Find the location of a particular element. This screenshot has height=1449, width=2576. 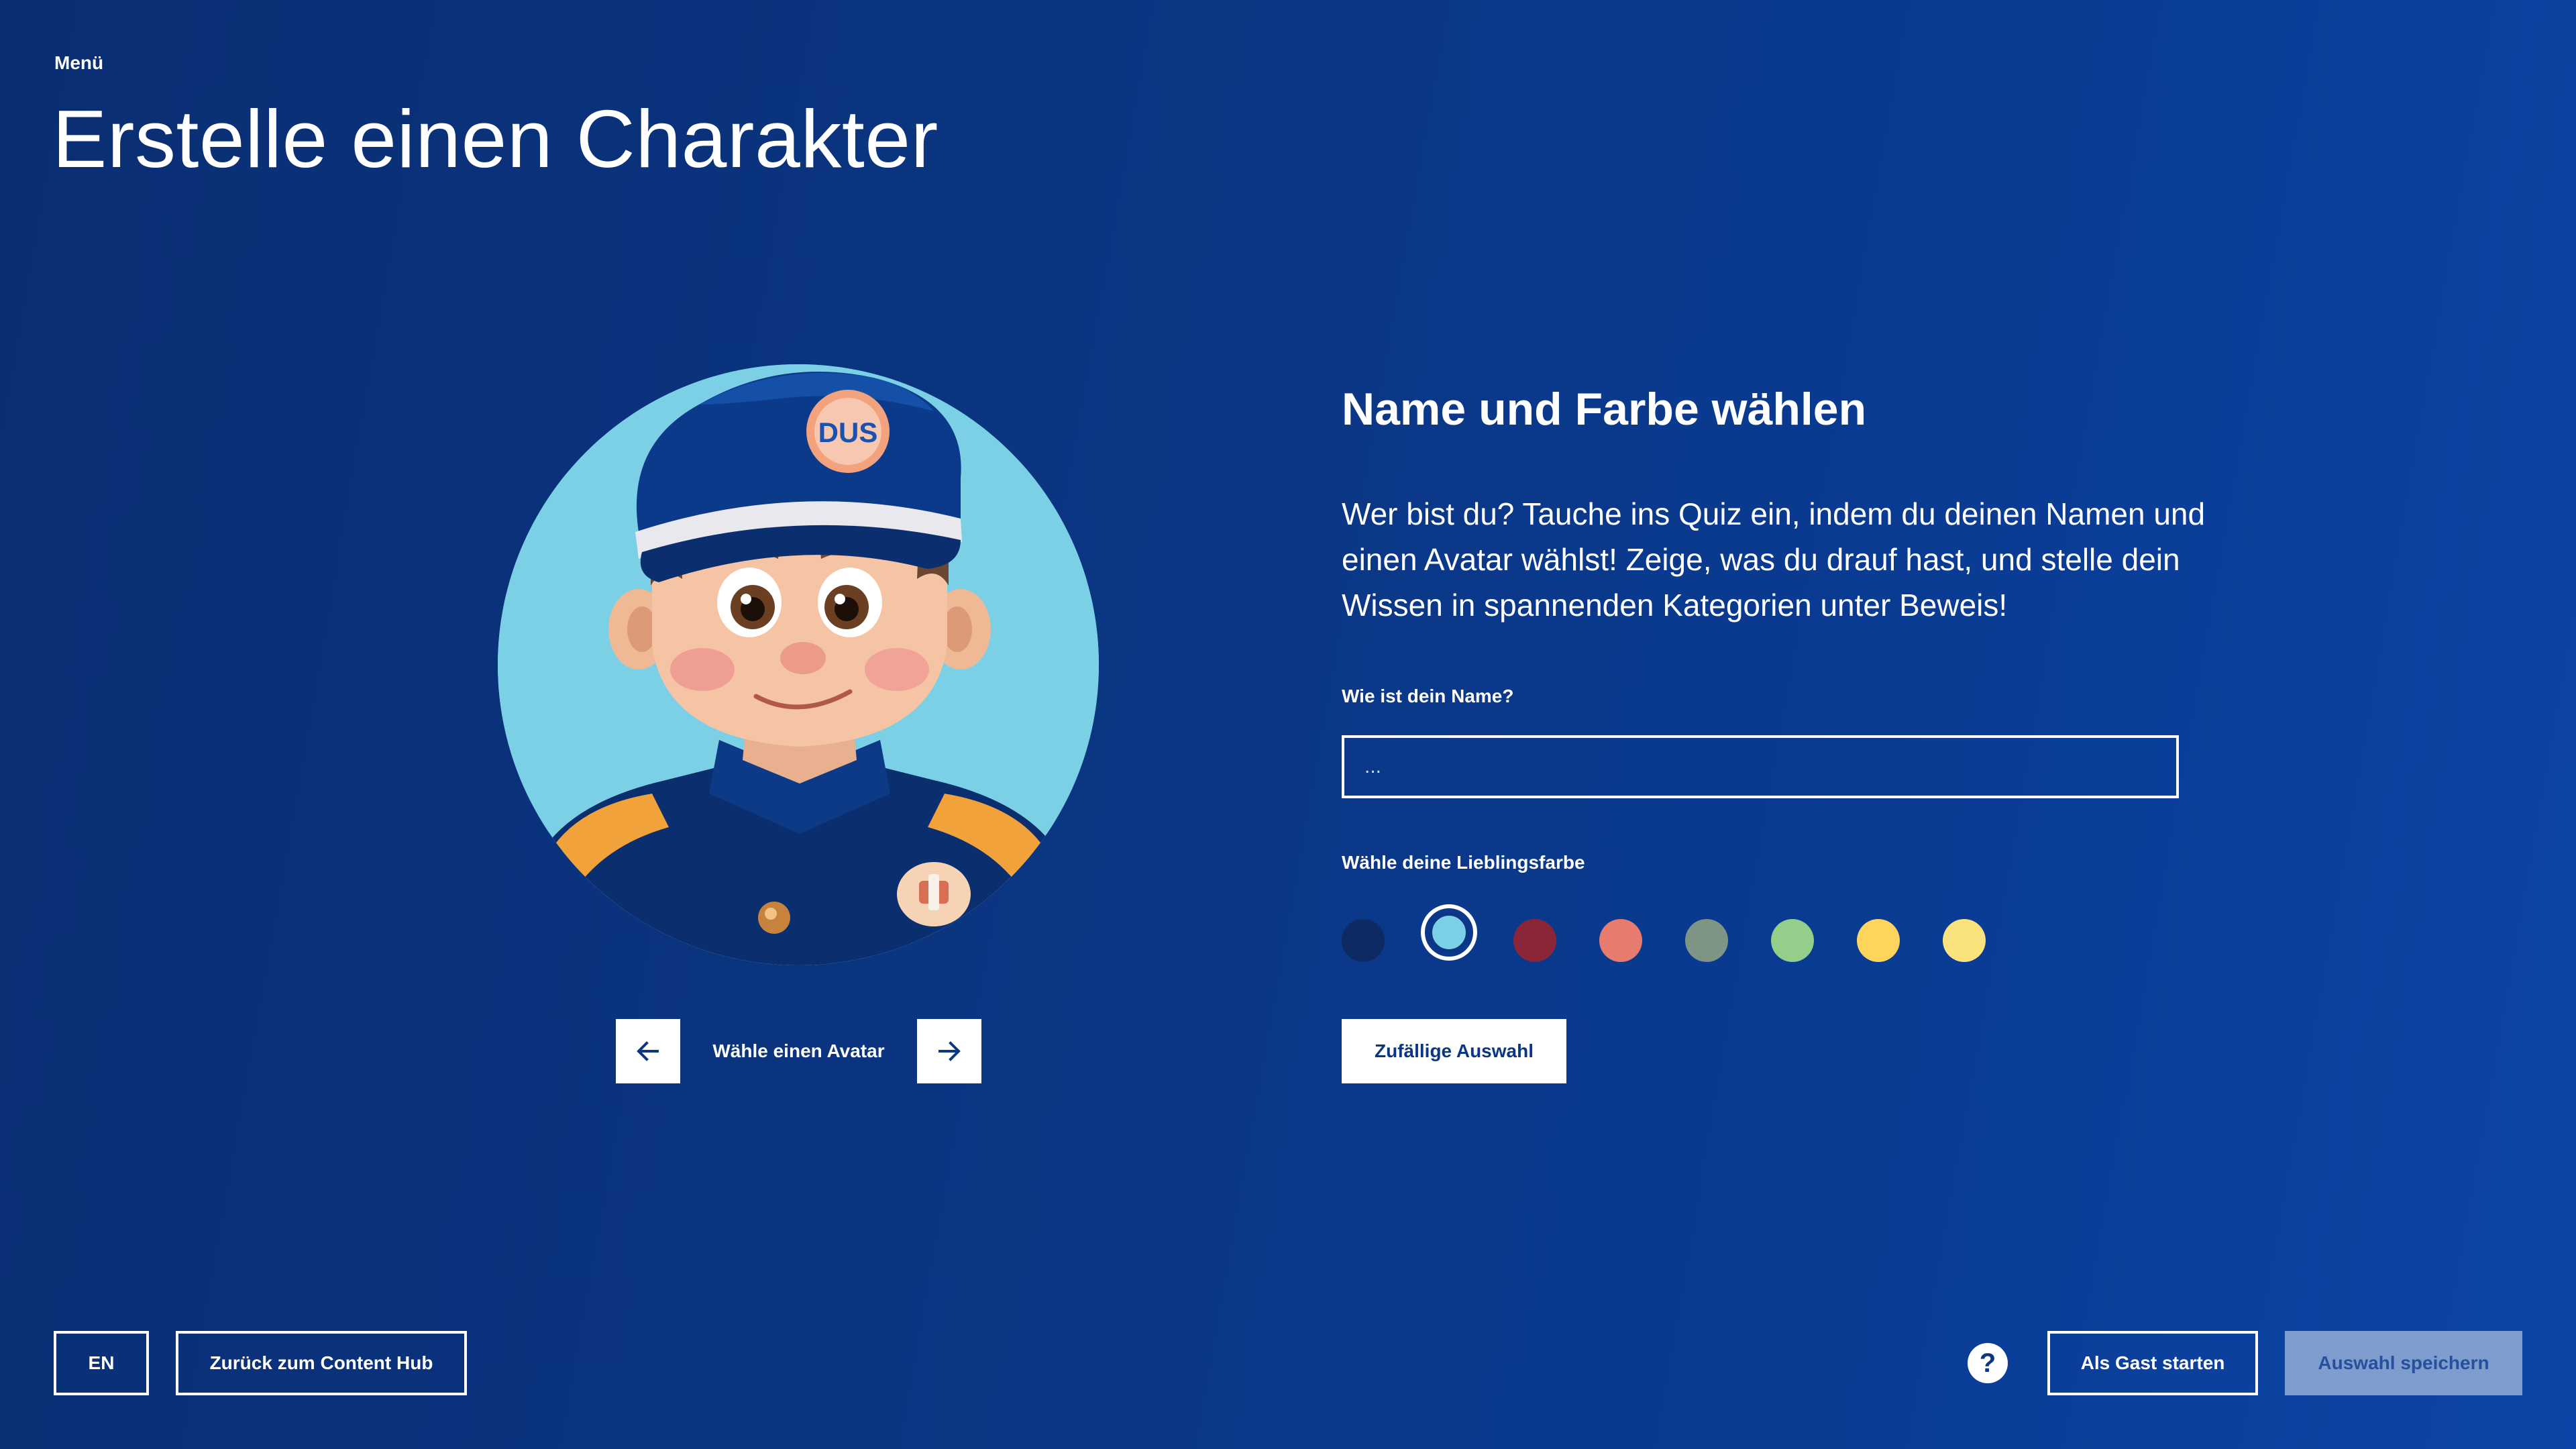

arrow-right-icon is located at coordinates (949, 1051).